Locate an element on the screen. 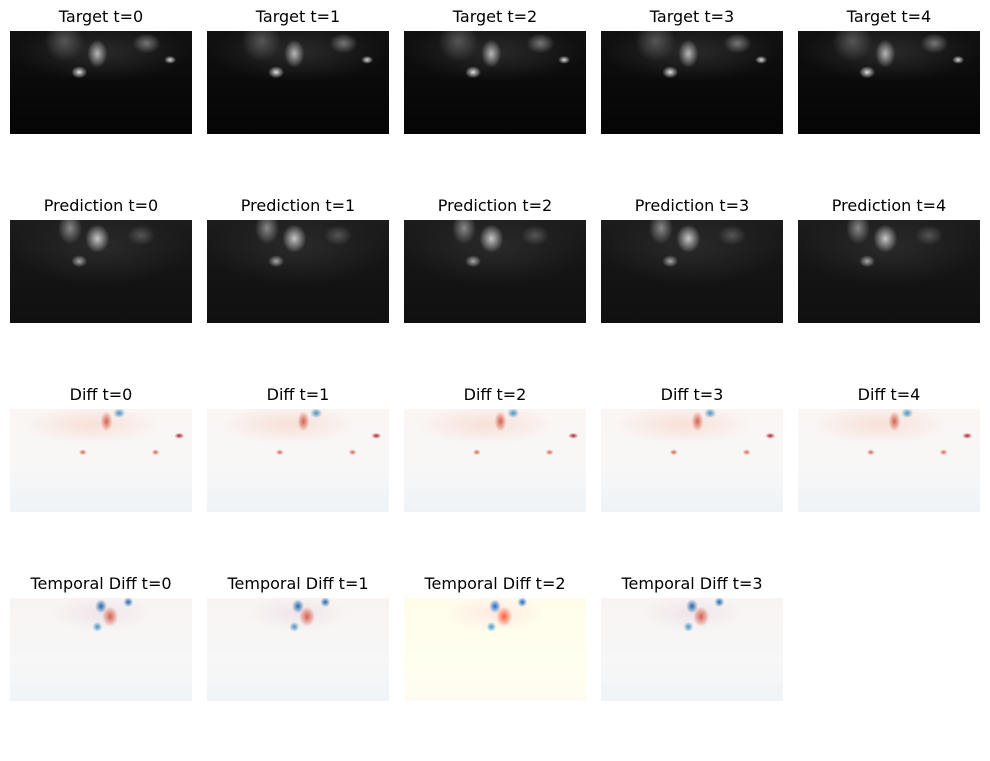 This screenshot has height=761, width=990. panel-title: Diff t=0 is located at coordinates (101, 394).